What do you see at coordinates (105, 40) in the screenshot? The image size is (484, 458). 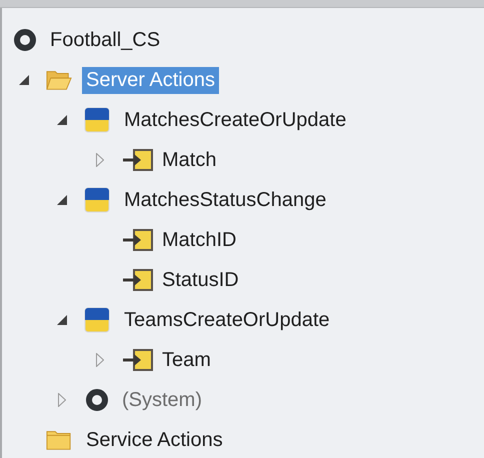 I see `tree-item: Football_CS` at bounding box center [105, 40].